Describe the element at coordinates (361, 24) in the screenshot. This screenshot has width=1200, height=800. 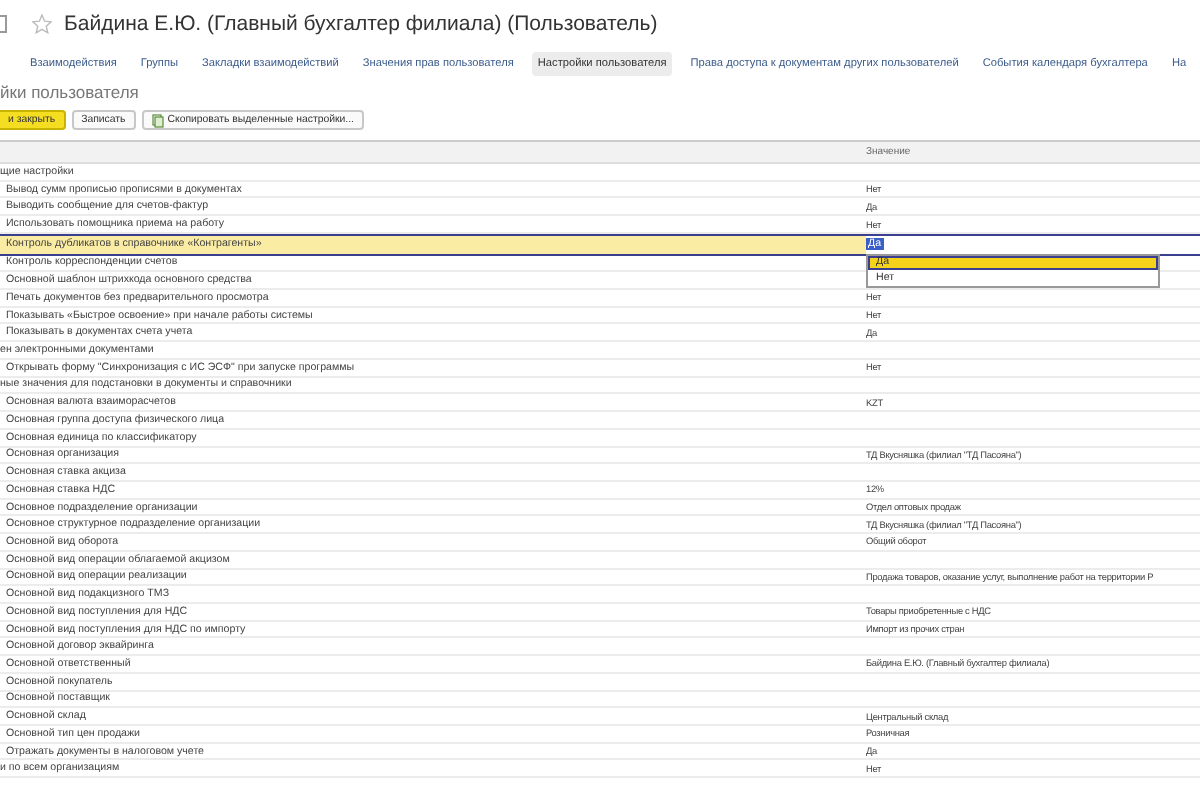
I see `window-title: Байдина Е.Ю. (Главный бухгалтер филиала) (Пользователь)` at that location.